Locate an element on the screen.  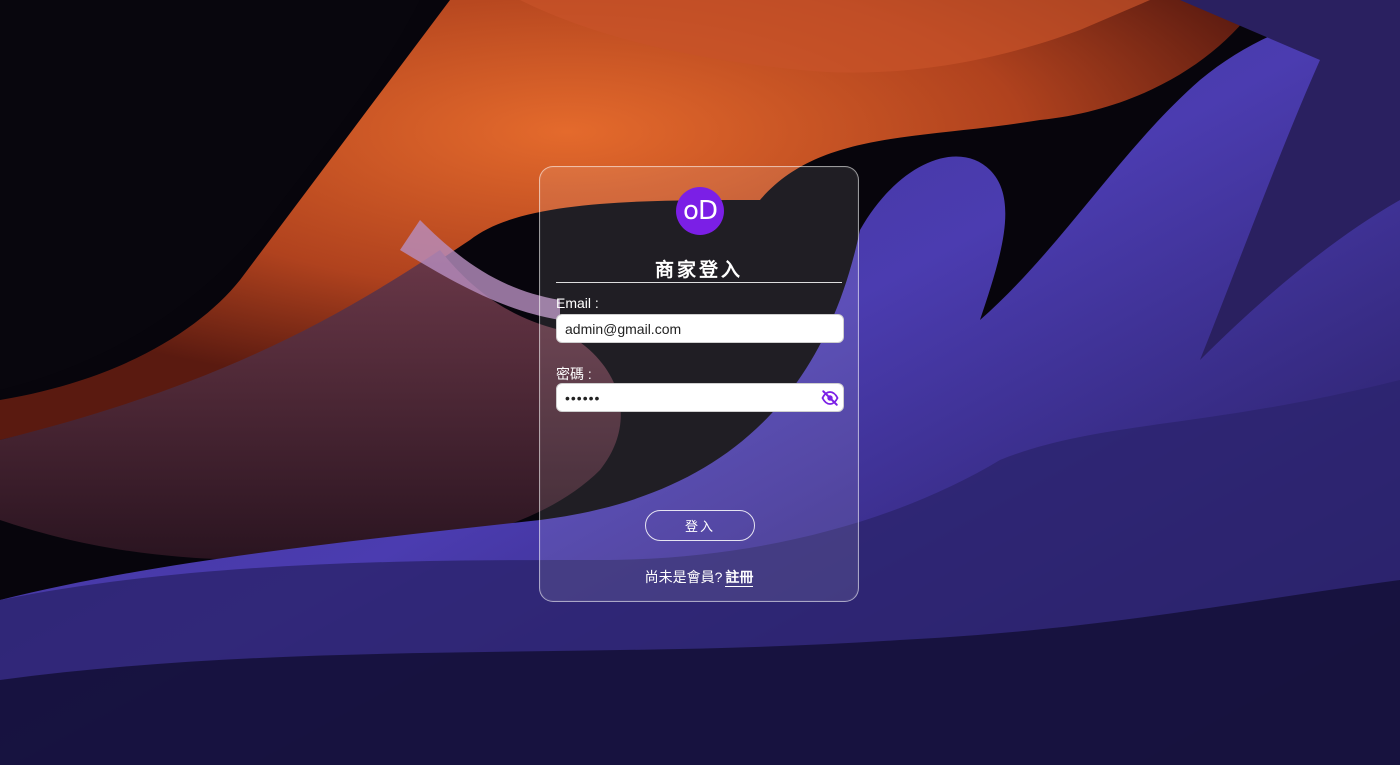
title-divider is located at coordinates (699, 282).